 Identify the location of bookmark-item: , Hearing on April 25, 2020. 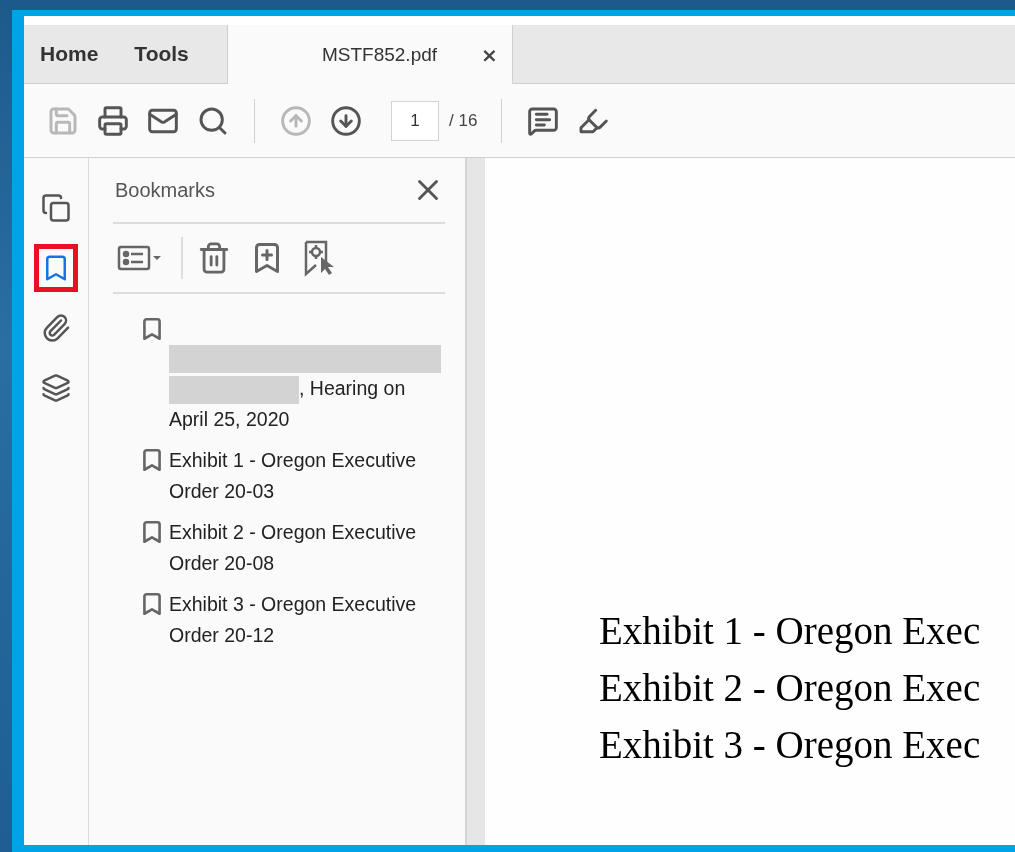
(305, 374).